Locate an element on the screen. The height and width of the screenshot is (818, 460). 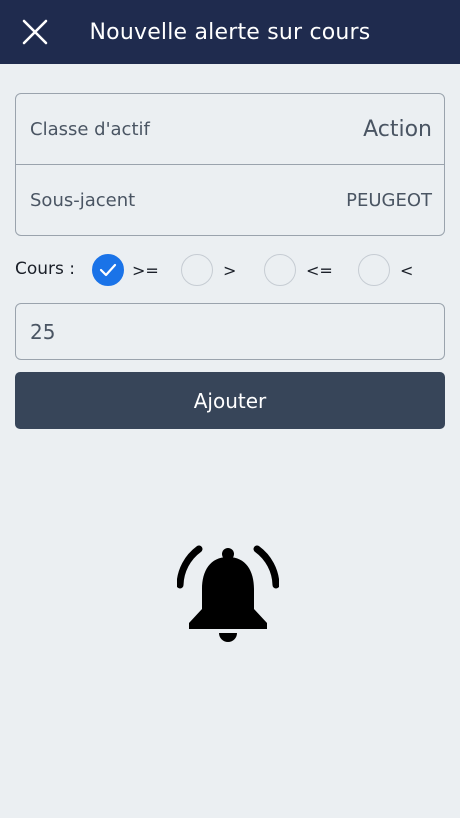
operator-gt-label: > is located at coordinates (230, 270).